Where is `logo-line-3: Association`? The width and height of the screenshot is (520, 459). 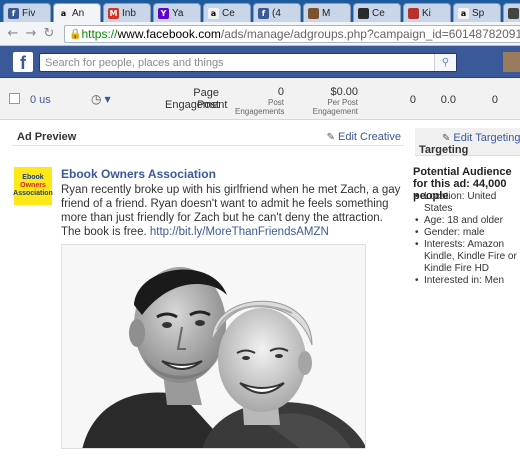
logo-line-3: Association is located at coordinates (33, 193).